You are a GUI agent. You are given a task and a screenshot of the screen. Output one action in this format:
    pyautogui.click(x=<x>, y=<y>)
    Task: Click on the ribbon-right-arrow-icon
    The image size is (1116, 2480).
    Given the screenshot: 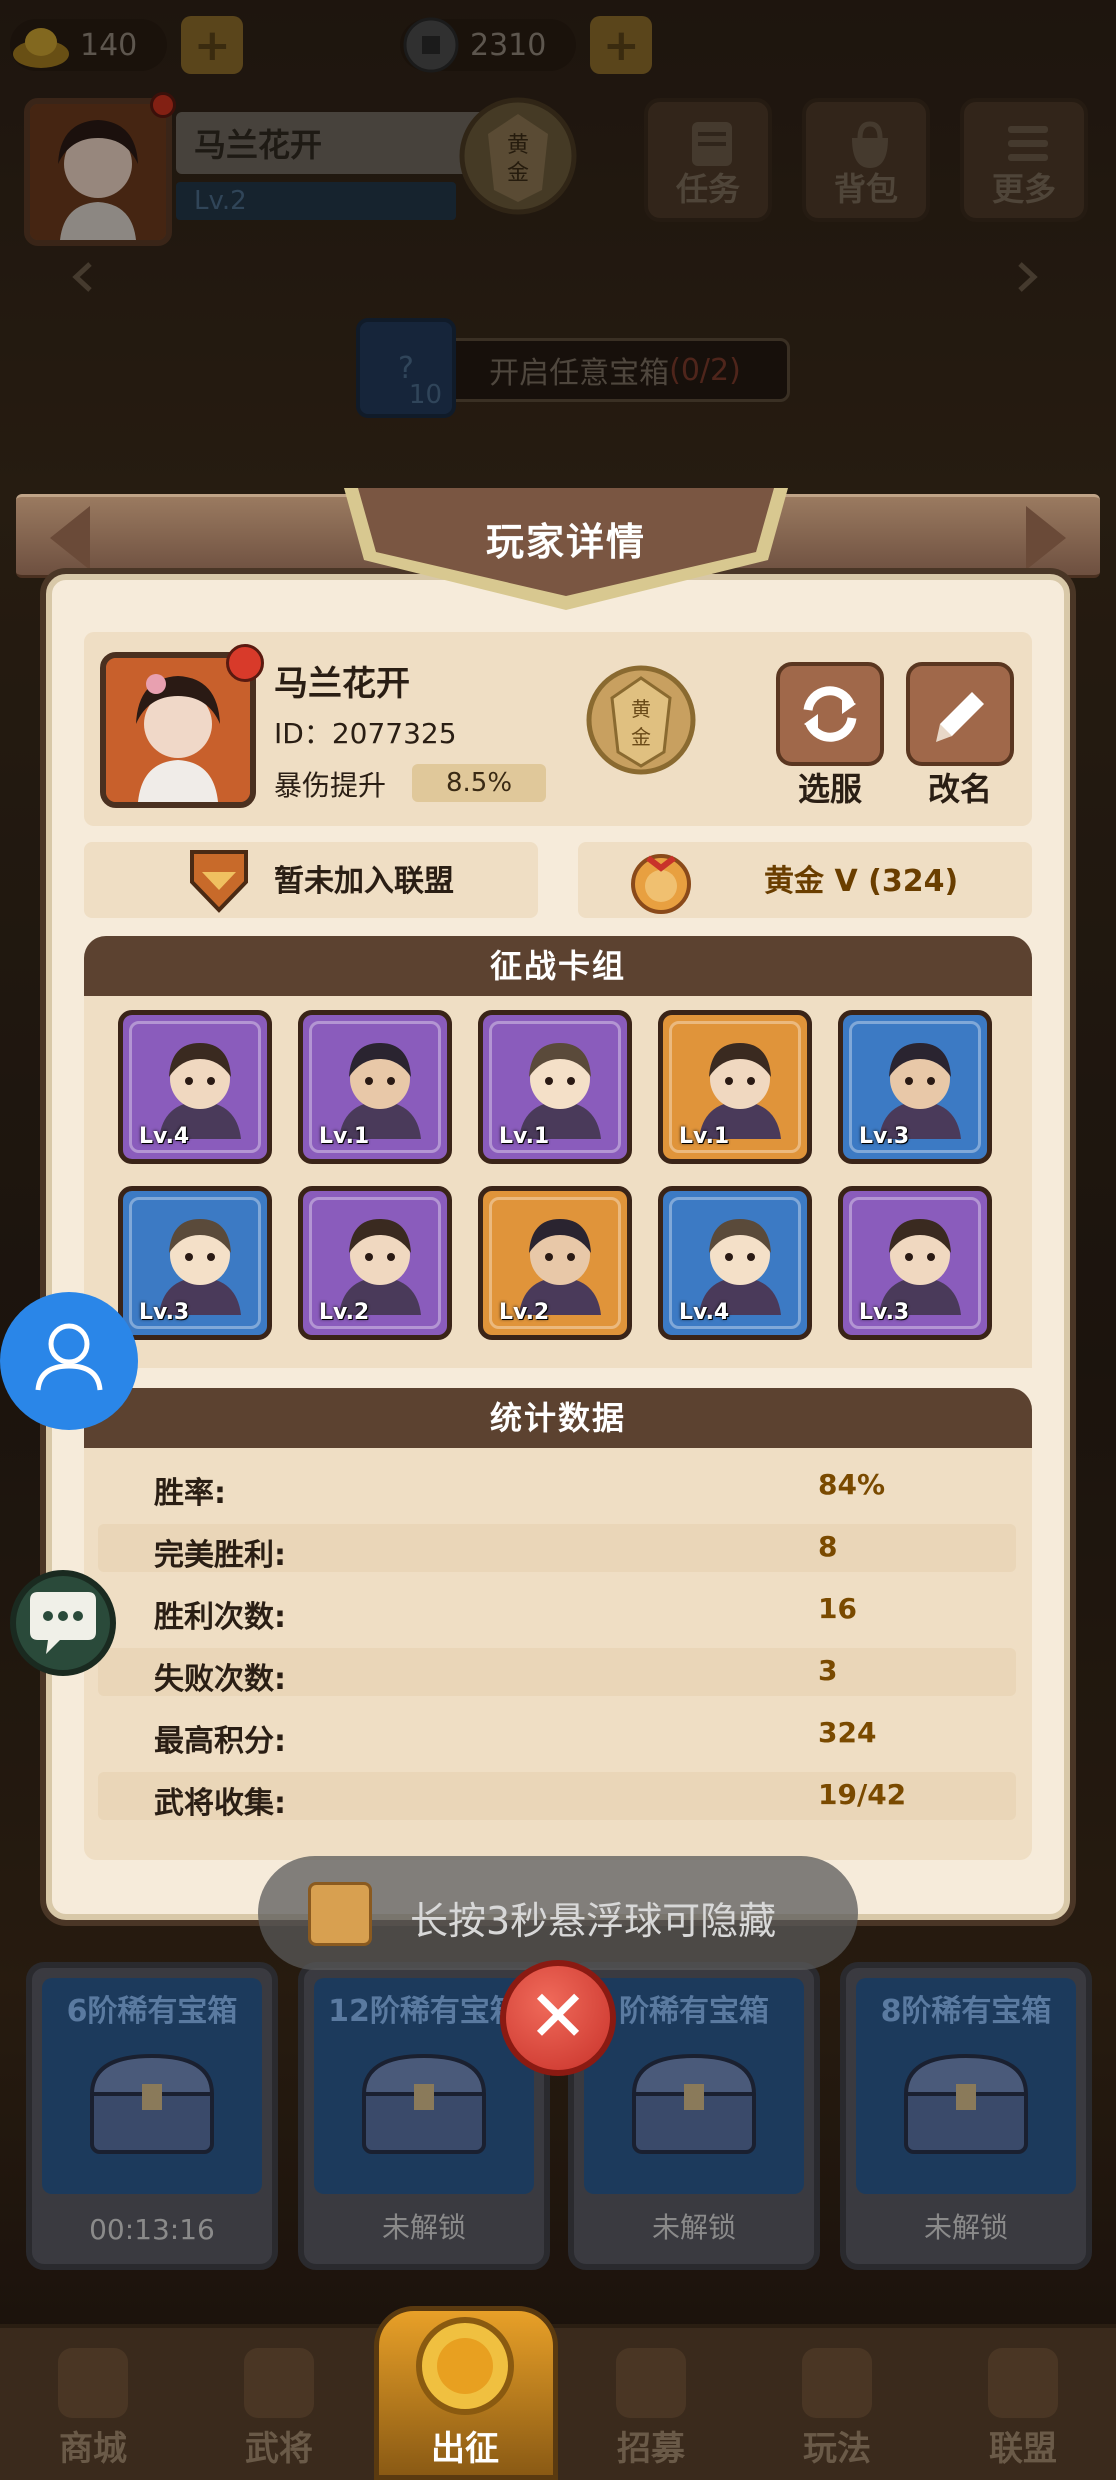 What is the action you would take?
    pyautogui.click(x=1046, y=538)
    